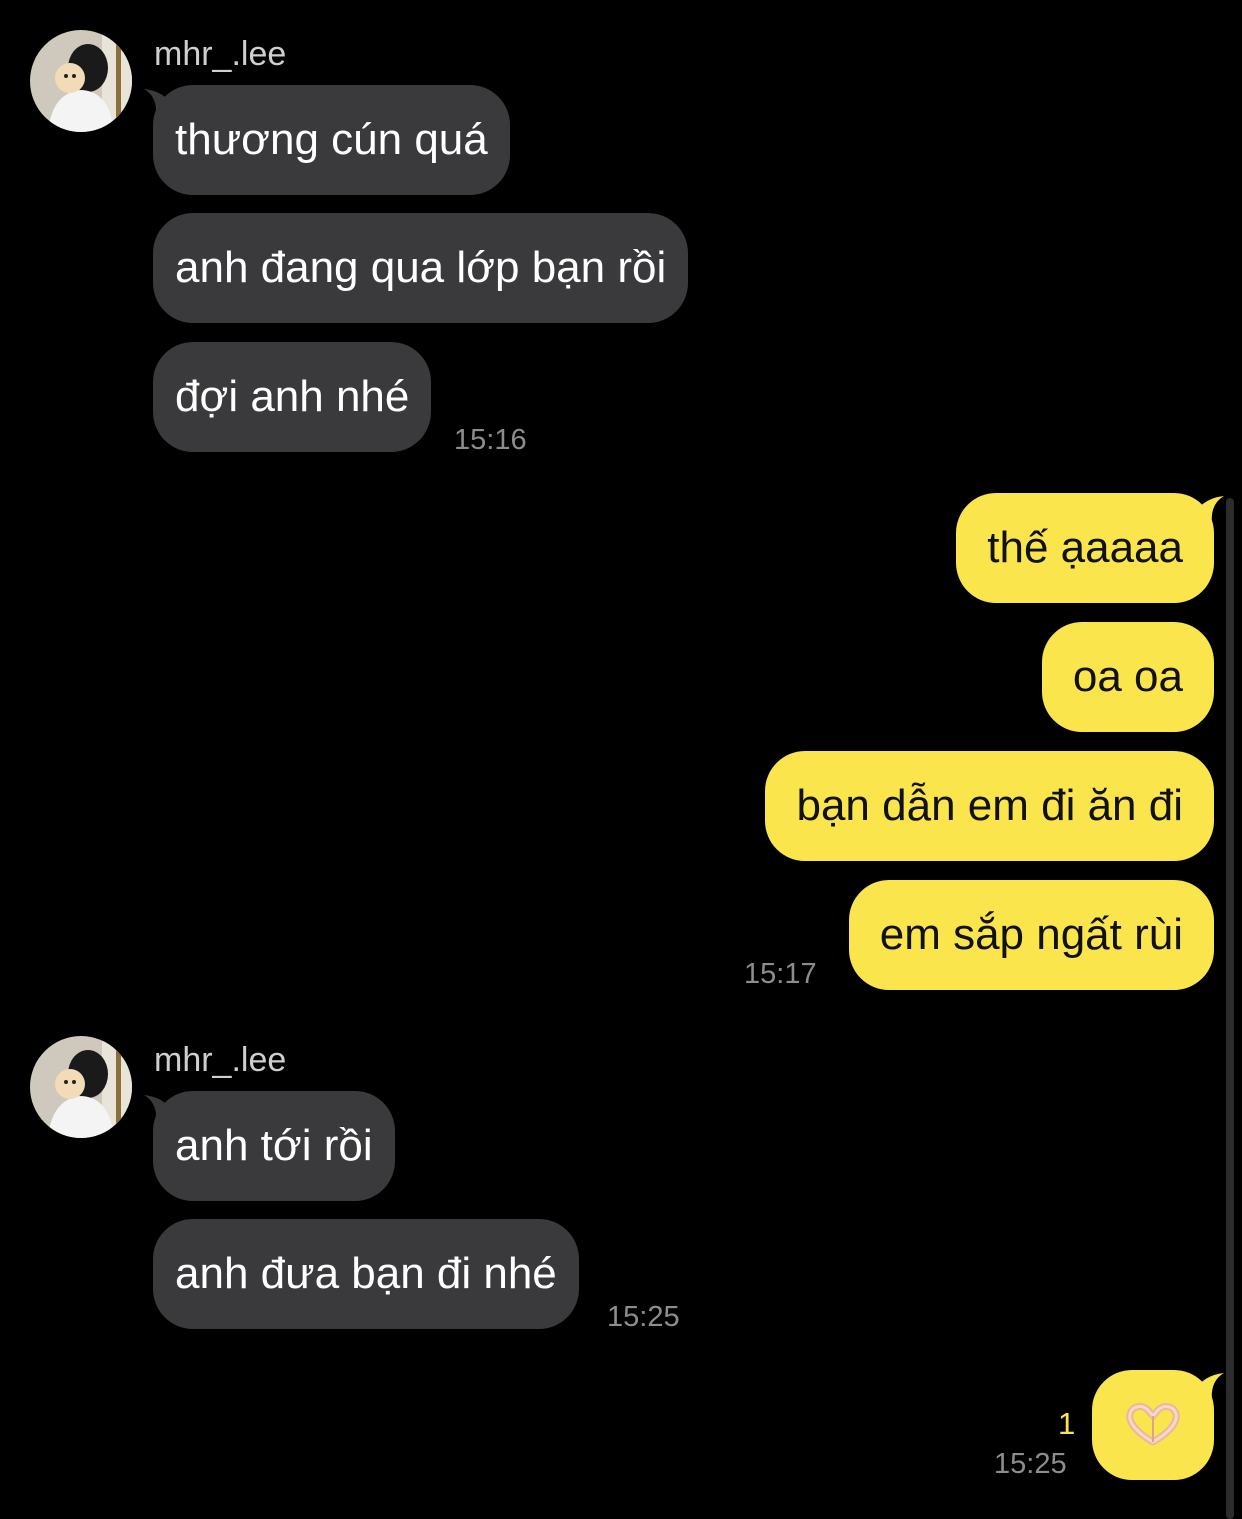 This screenshot has width=1242, height=1519. What do you see at coordinates (989, 806) in the screenshot?
I see `outgoing-message: bạn dẫn em đi ăn đi` at bounding box center [989, 806].